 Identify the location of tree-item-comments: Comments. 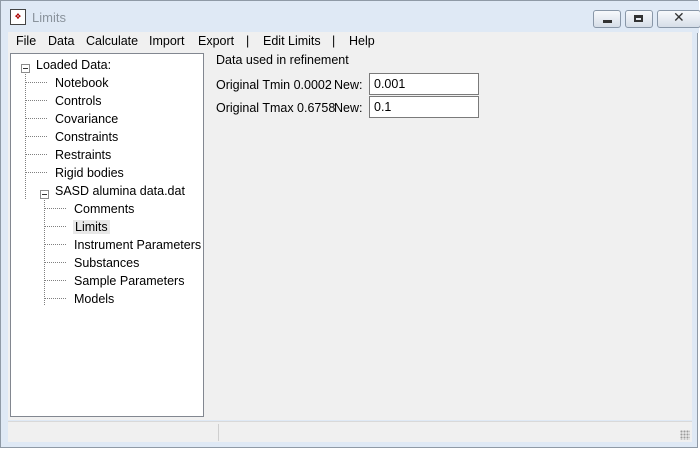
(104, 209).